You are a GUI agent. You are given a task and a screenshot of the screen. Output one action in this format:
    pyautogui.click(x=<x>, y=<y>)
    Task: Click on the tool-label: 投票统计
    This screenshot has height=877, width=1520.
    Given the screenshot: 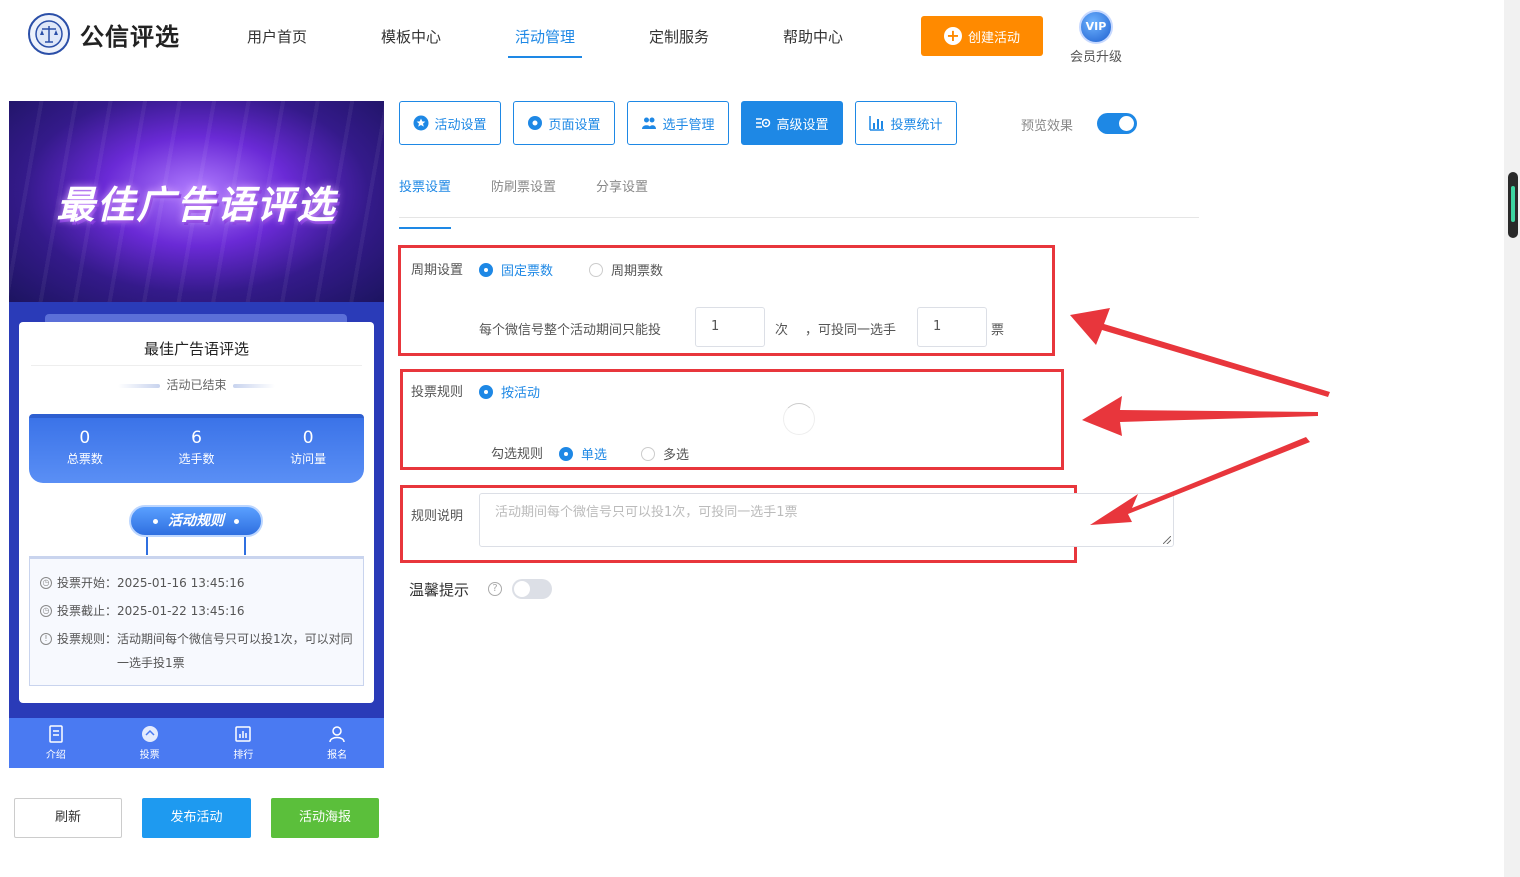 What is the action you would take?
    pyautogui.click(x=916, y=125)
    